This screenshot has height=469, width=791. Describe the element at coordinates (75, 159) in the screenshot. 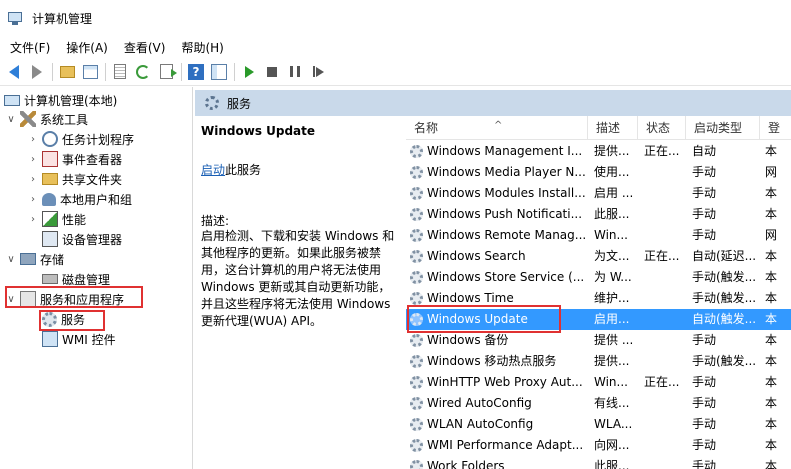

I see `tree-item-event-viewer: › 事件查看器` at that location.